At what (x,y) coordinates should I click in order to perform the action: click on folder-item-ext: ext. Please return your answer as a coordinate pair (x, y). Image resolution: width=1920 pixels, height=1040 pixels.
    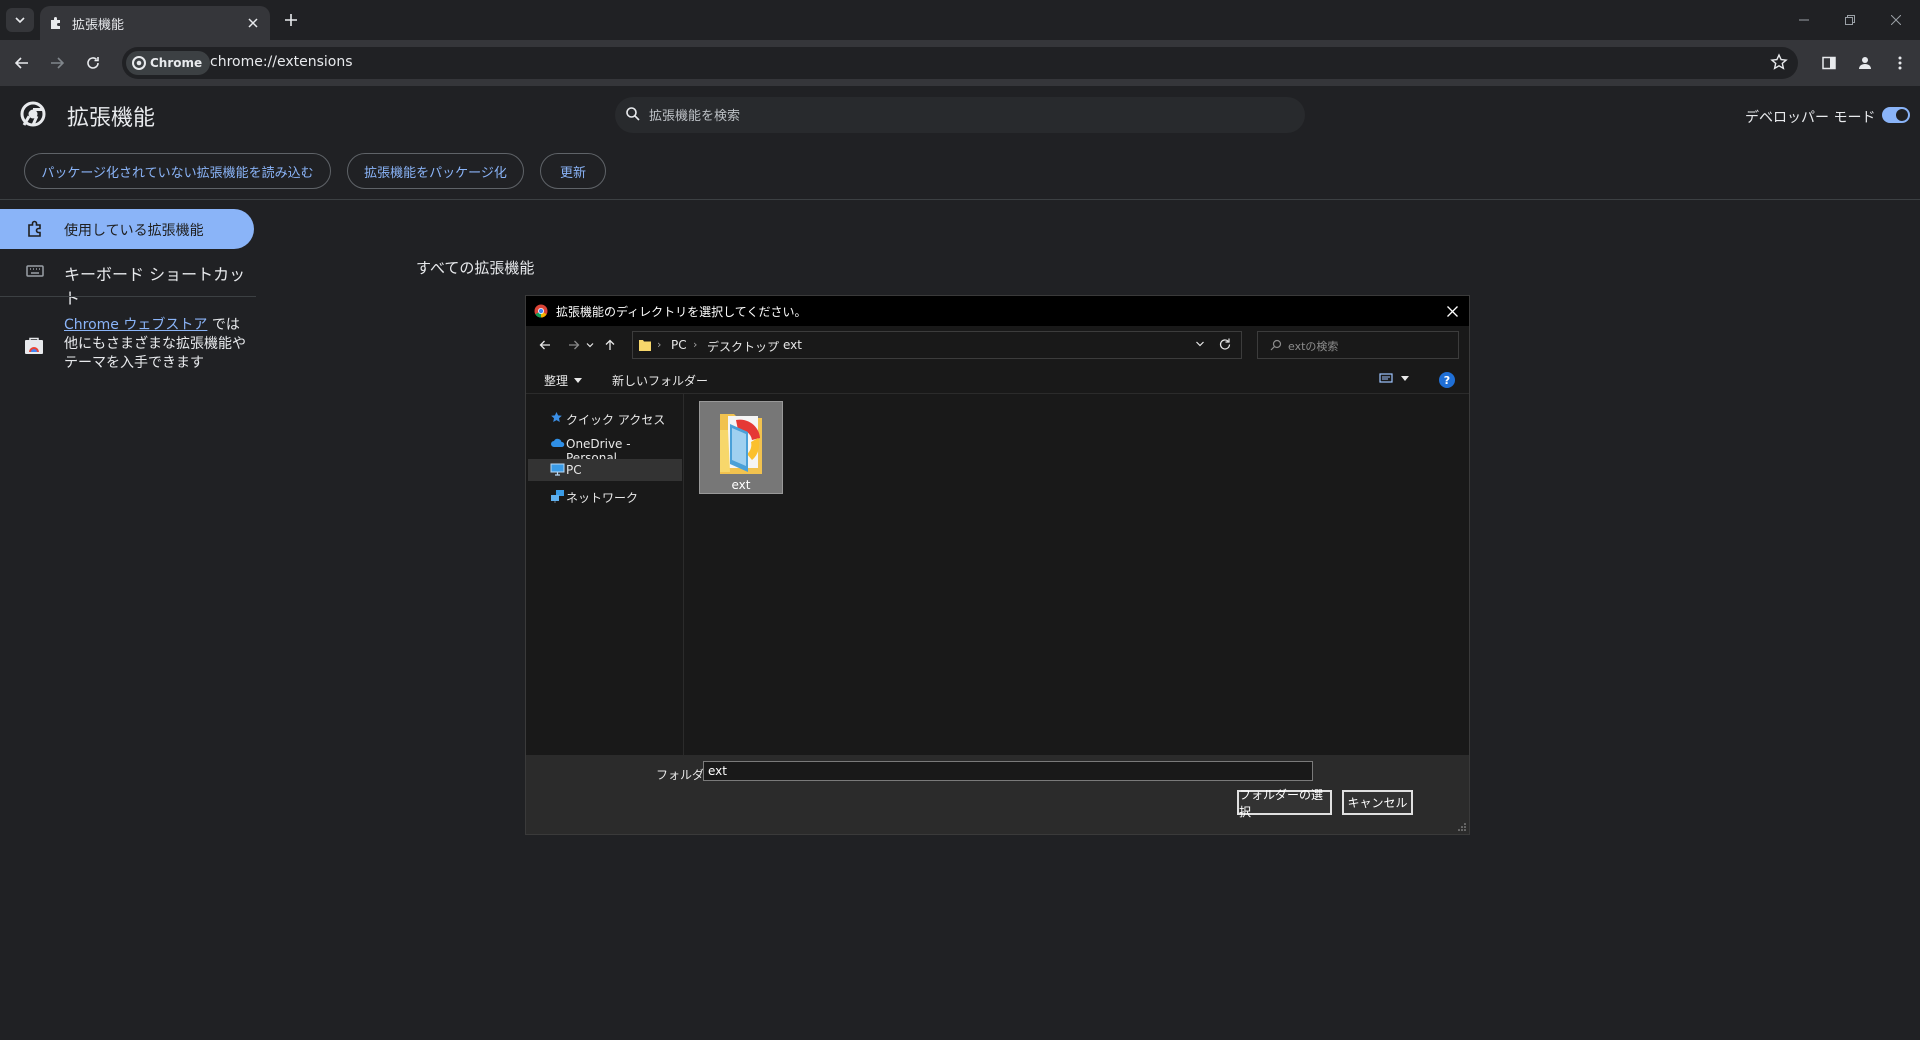
    Looking at the image, I should click on (741, 447).